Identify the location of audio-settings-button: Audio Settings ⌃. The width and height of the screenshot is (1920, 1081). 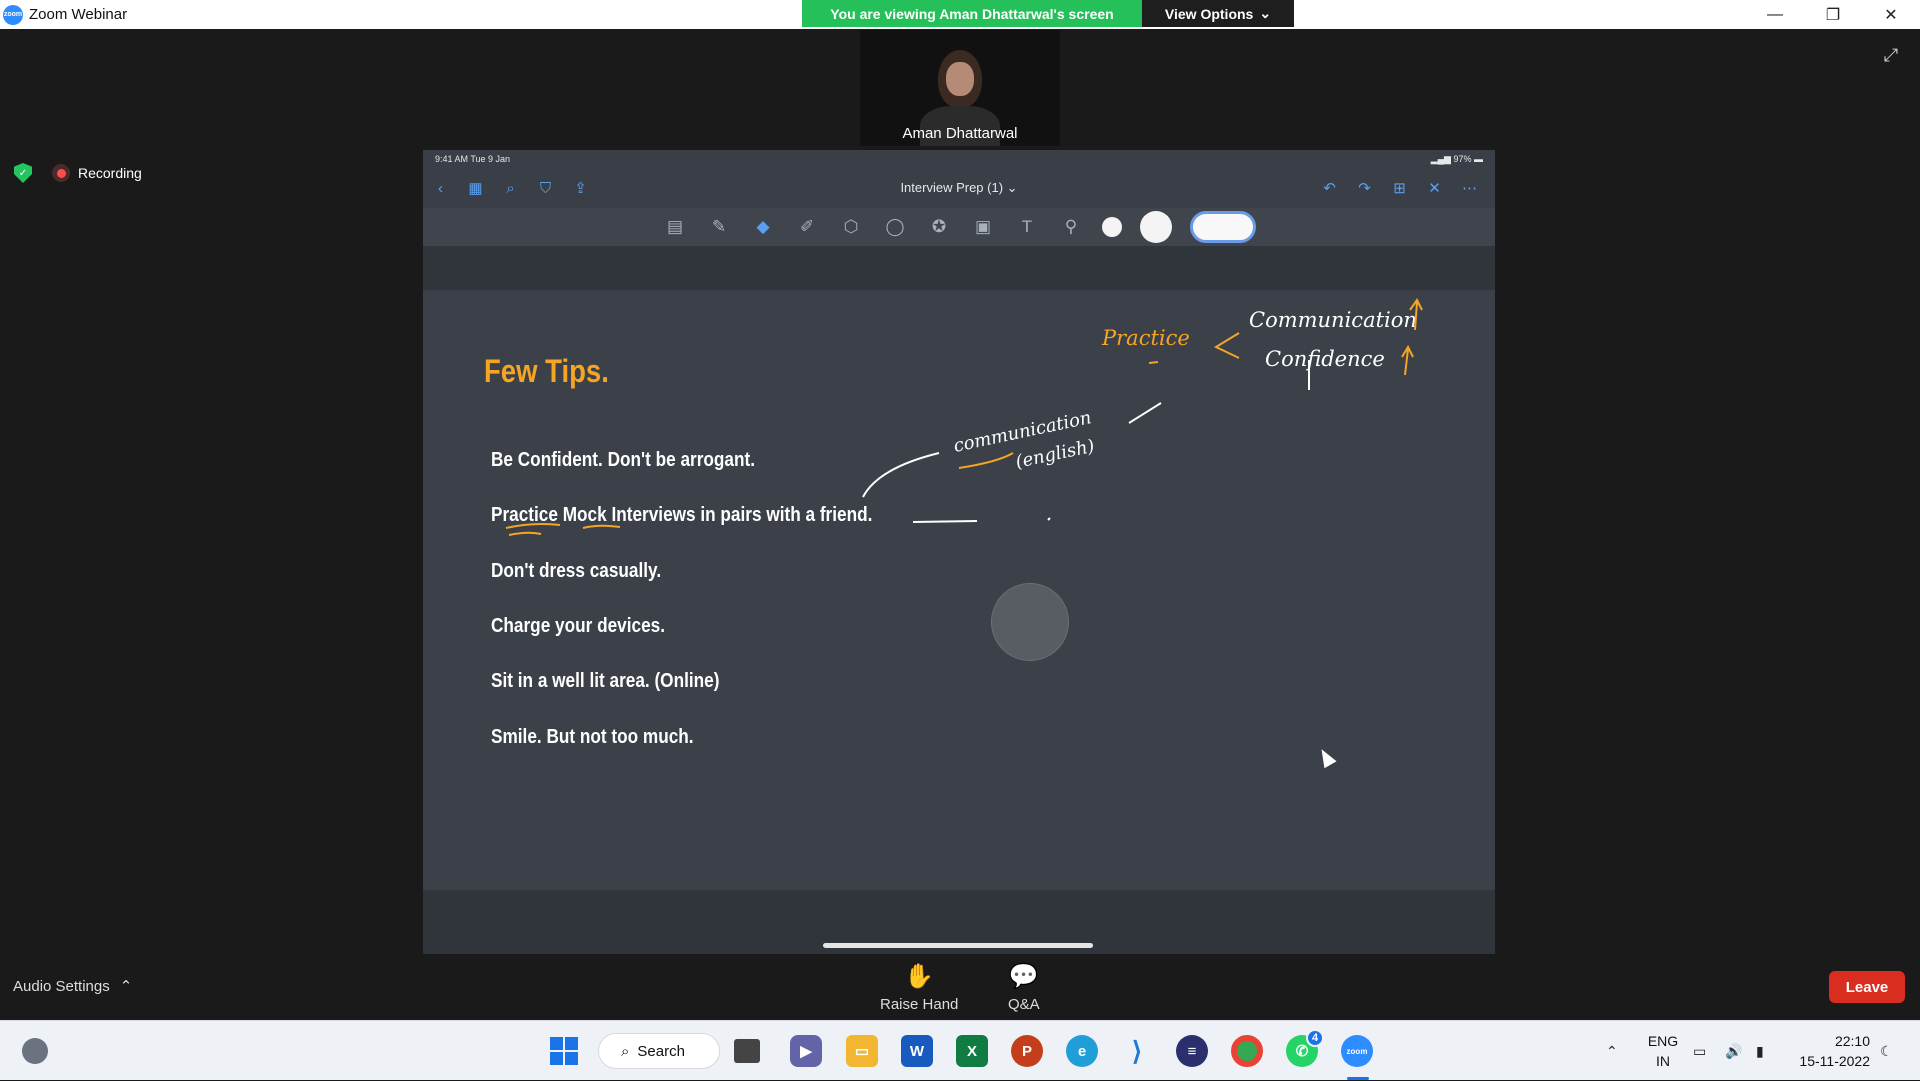
(73, 986).